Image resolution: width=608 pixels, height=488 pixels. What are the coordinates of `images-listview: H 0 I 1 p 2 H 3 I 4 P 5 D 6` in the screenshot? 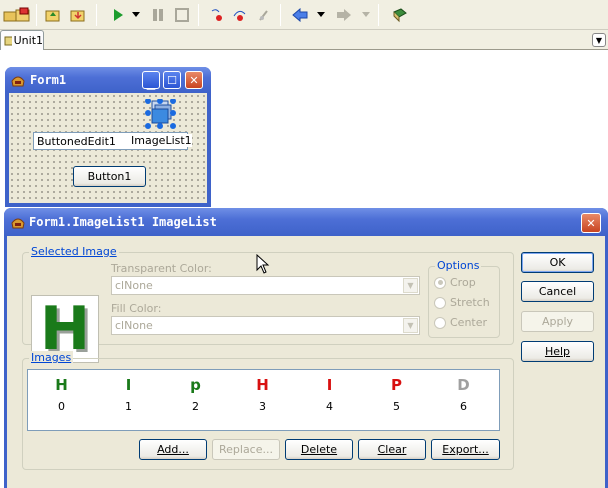 It's located at (263, 400).